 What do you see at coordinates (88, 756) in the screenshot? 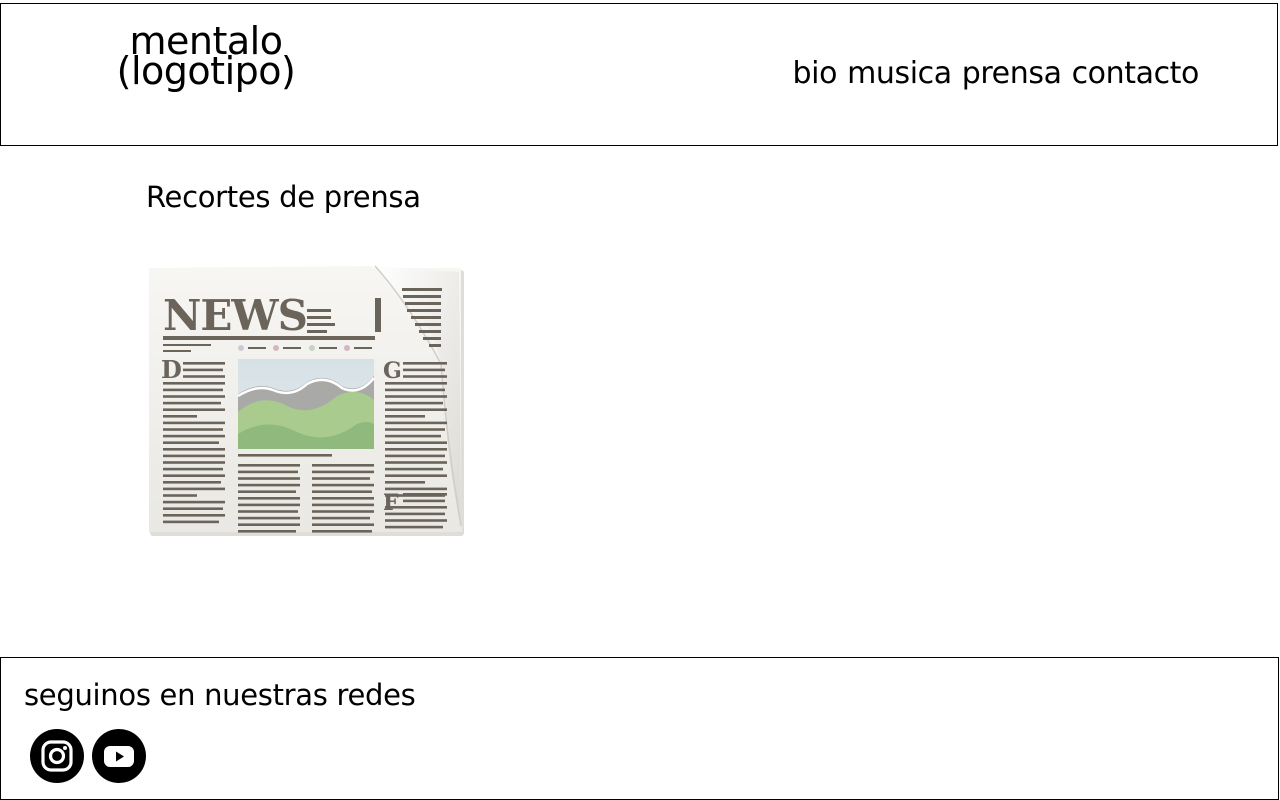
I see `social-links` at bounding box center [88, 756].